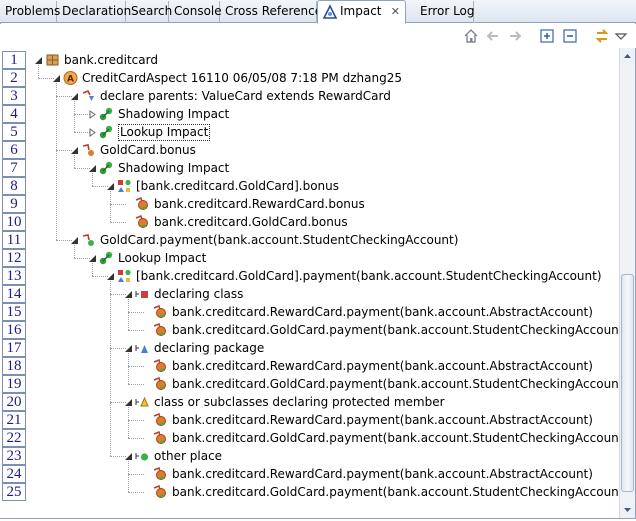 The image size is (636, 521). I want to click on tree-row: bank.creditcard.RewardCard.bonus, so click(307, 204).